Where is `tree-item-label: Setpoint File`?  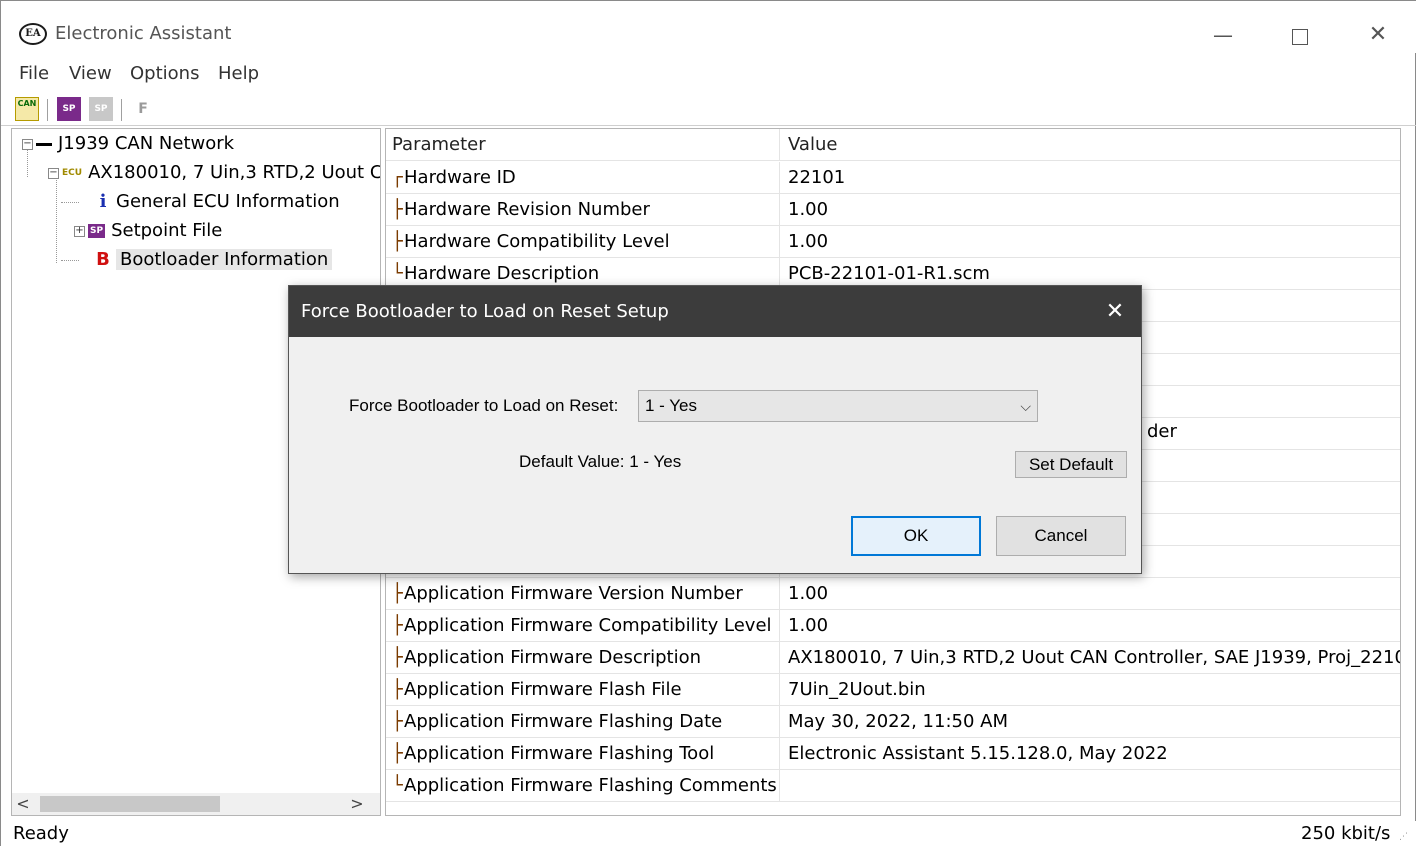 tree-item-label: Setpoint File is located at coordinates (167, 230).